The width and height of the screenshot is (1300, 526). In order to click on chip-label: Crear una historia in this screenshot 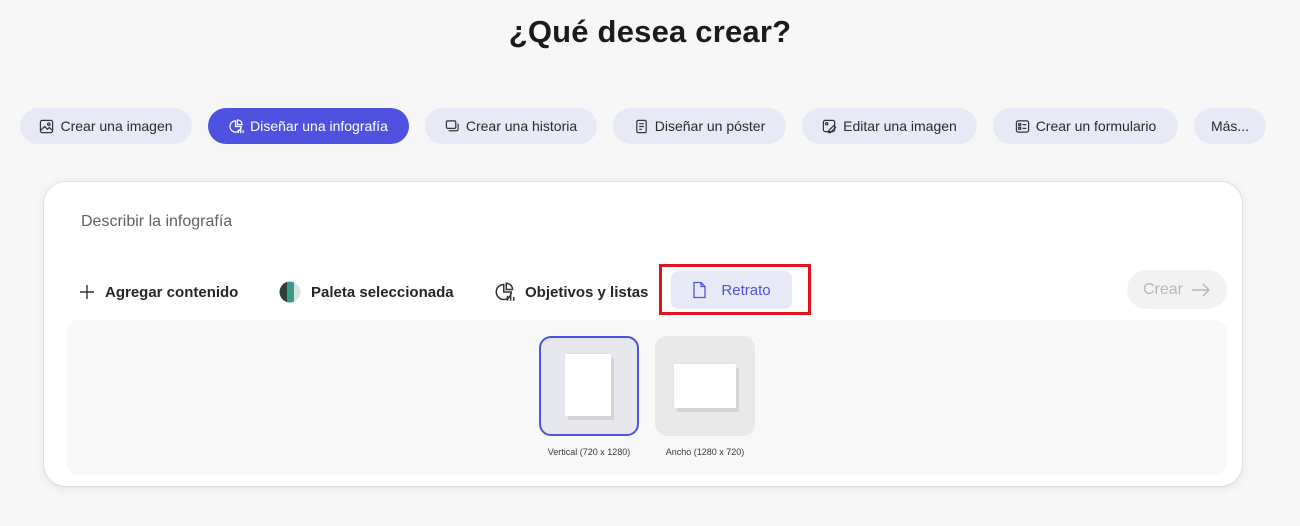, I will do `click(521, 126)`.